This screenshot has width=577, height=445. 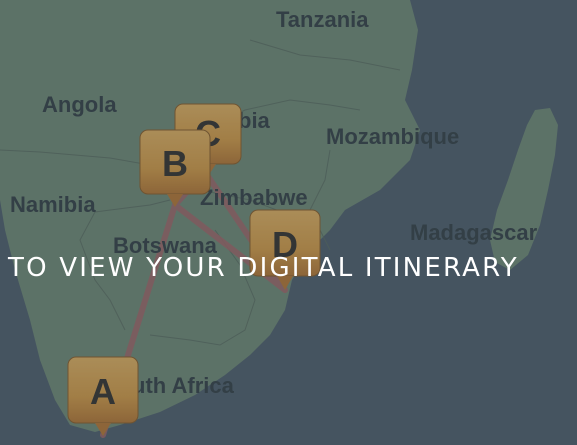 What do you see at coordinates (263, 268) in the screenshot?
I see `itinerary-caption: TO VIEW YOUR DIGITAL ITINERARY` at bounding box center [263, 268].